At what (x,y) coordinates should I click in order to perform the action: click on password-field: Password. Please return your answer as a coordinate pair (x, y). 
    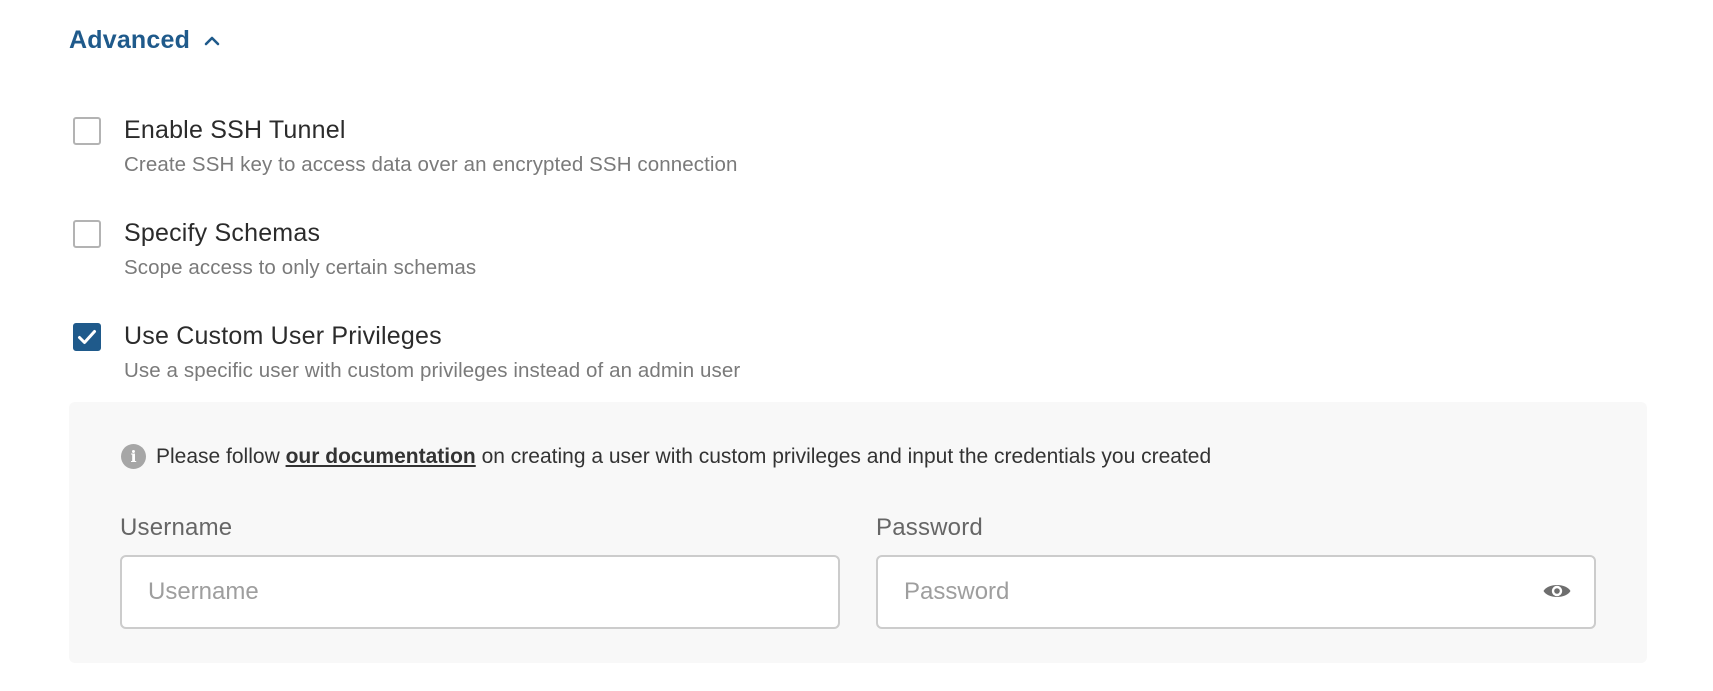
    Looking at the image, I should click on (1236, 571).